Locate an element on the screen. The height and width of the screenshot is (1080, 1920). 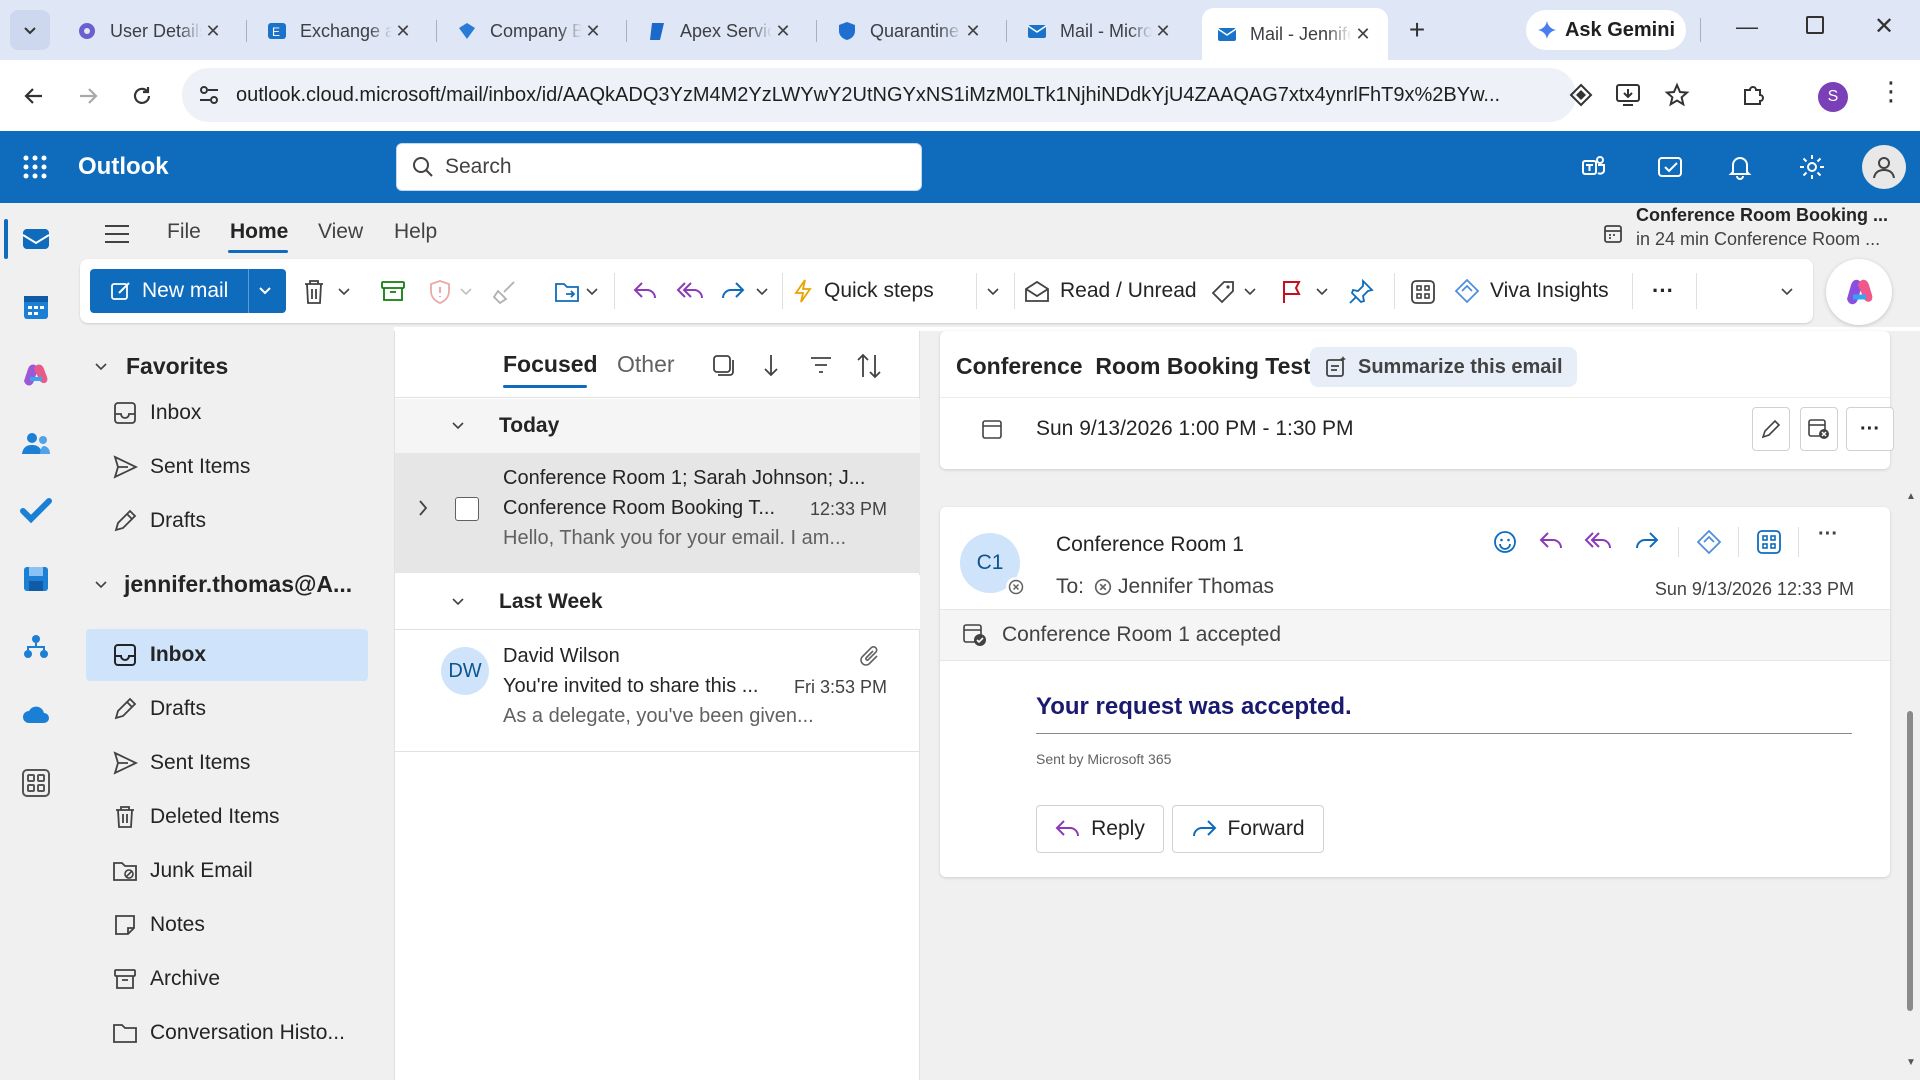
favorites-header: Favorites is located at coordinates (161, 366).